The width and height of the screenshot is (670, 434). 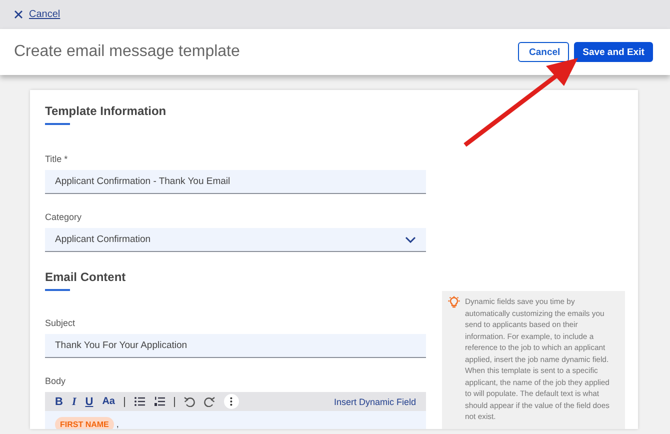 I want to click on field-label: Category, so click(x=64, y=217).